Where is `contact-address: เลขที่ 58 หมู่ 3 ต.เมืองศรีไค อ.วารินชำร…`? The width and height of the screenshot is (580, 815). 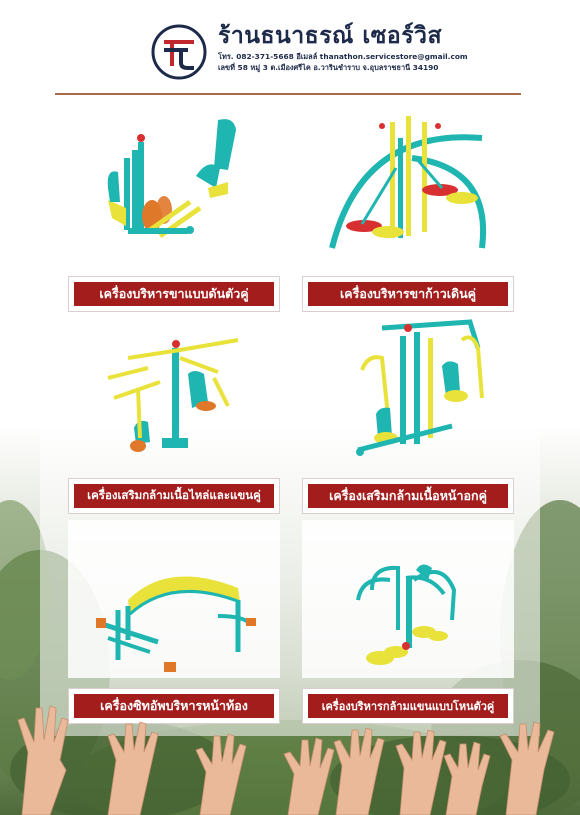
contact-address: เลขที่ 58 หมู่ 3 ต.เมืองศรีไค อ.วารินชำร… is located at coordinates (328, 67).